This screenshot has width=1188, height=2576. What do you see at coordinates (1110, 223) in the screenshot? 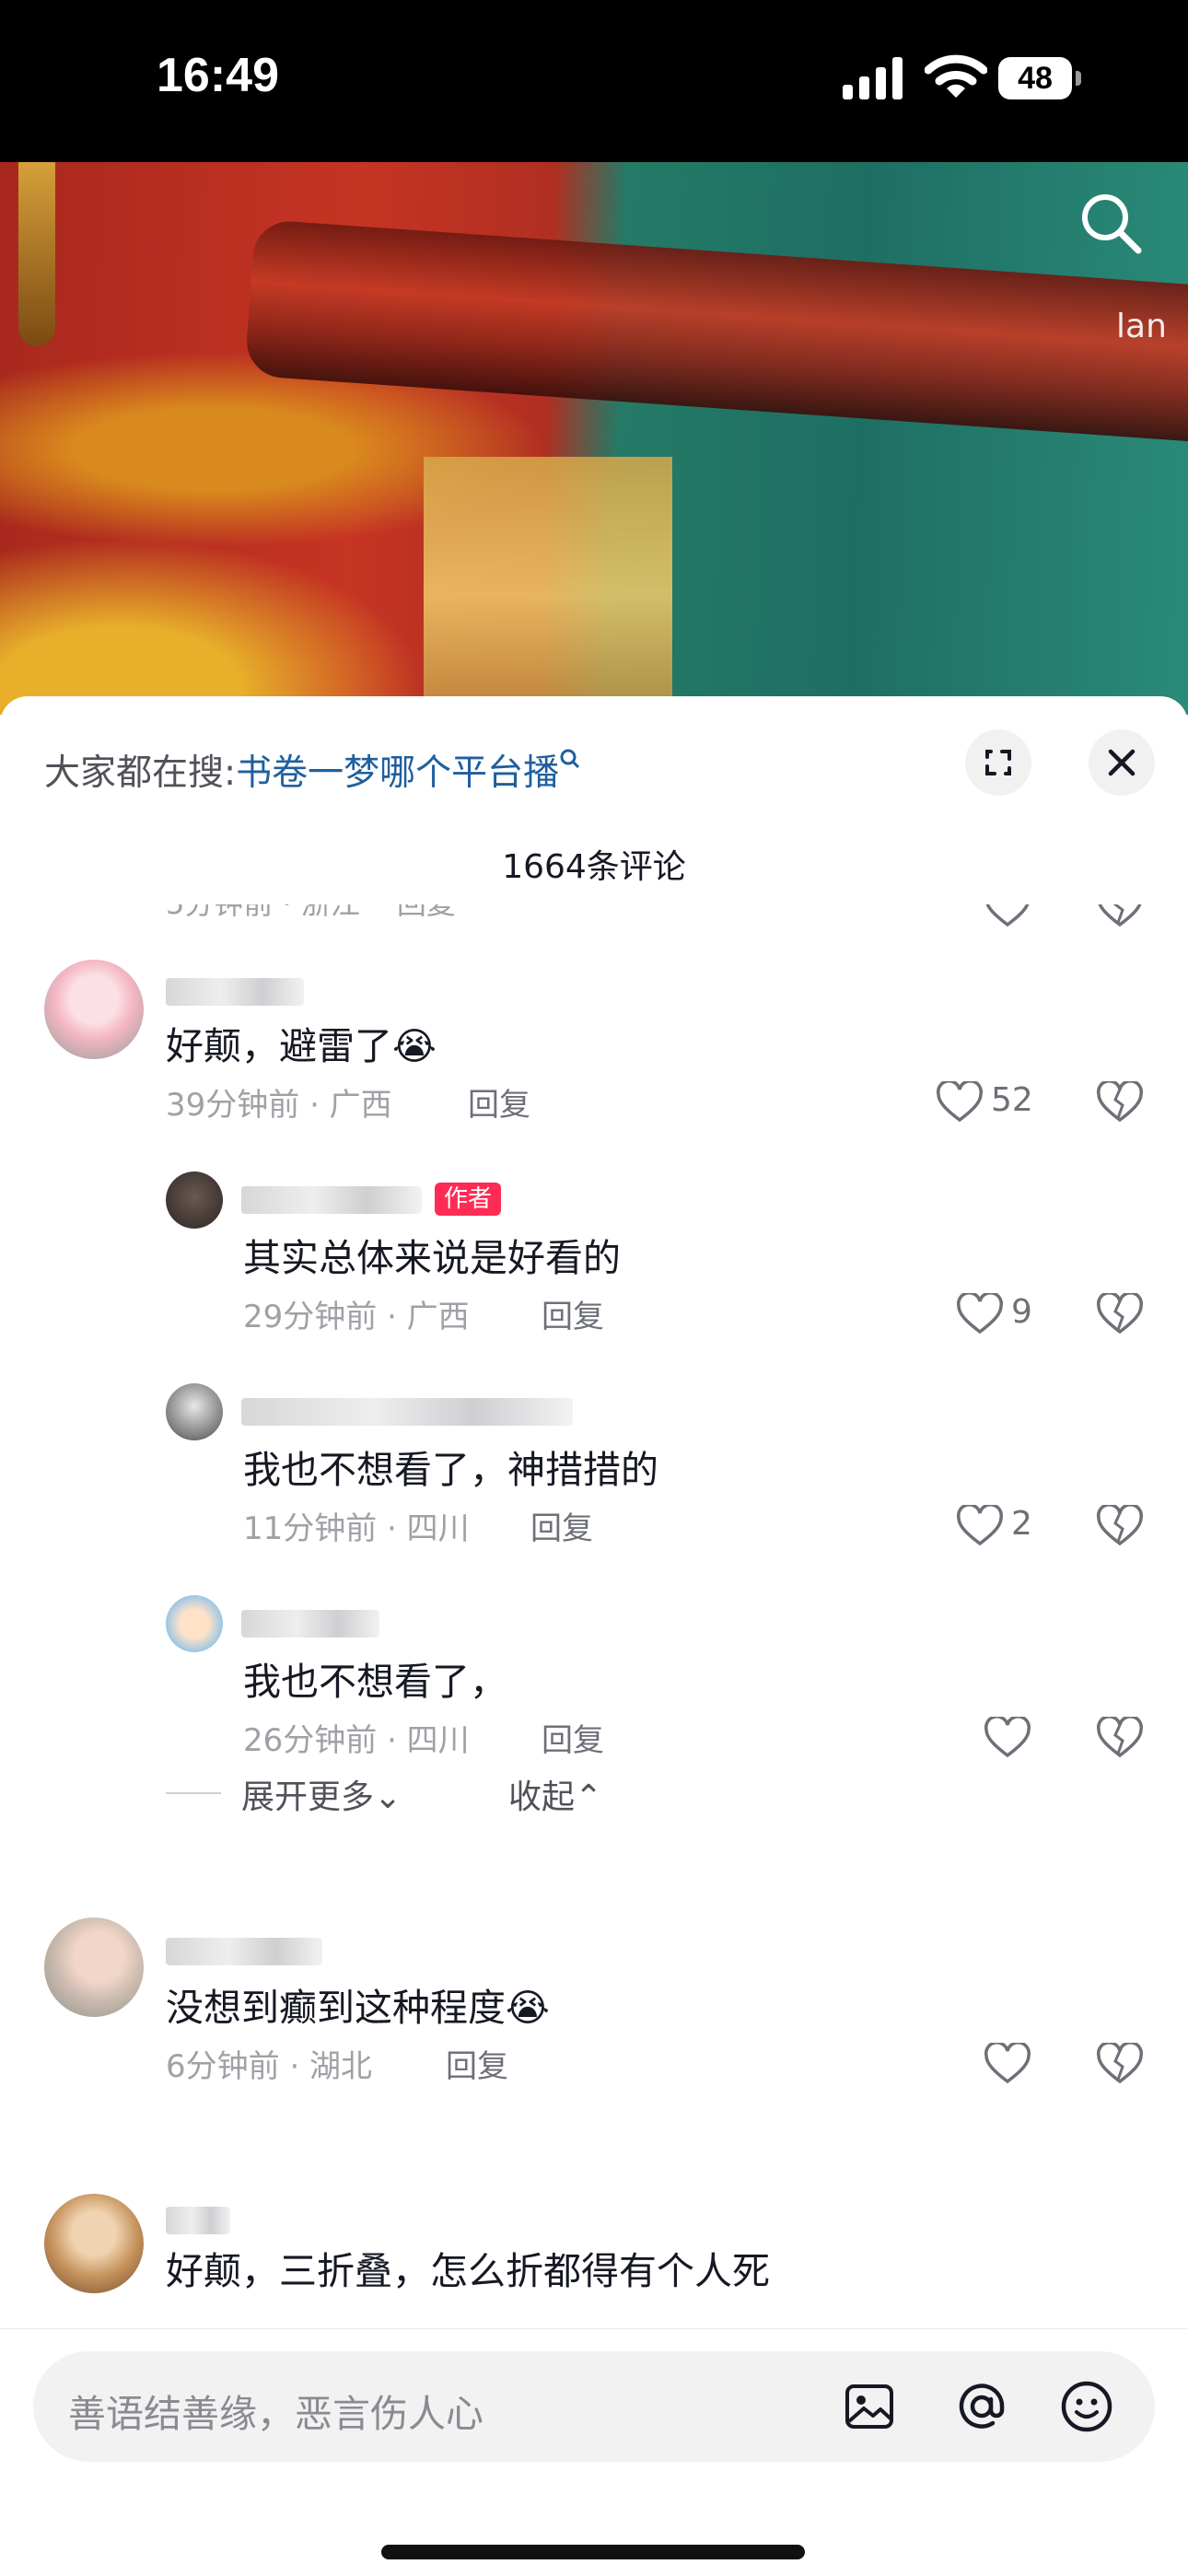
I see `search-icon` at bounding box center [1110, 223].